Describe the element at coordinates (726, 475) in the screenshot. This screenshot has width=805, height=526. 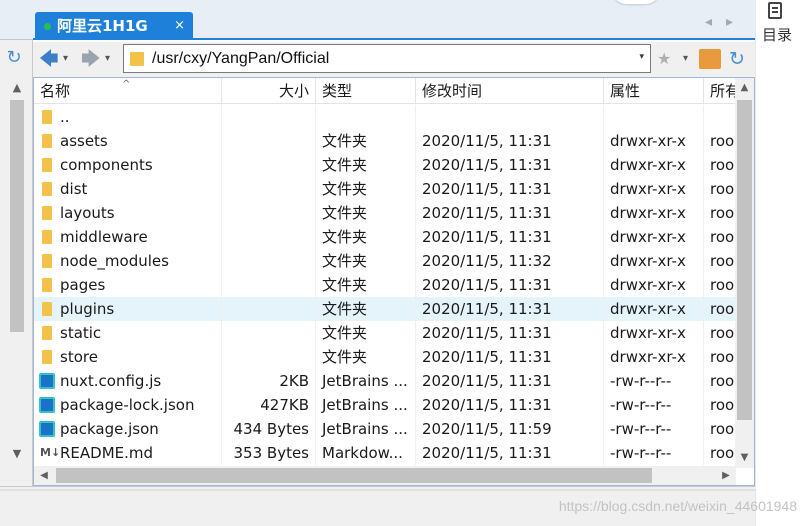
I see `scroll-right-icon: ▶` at that location.